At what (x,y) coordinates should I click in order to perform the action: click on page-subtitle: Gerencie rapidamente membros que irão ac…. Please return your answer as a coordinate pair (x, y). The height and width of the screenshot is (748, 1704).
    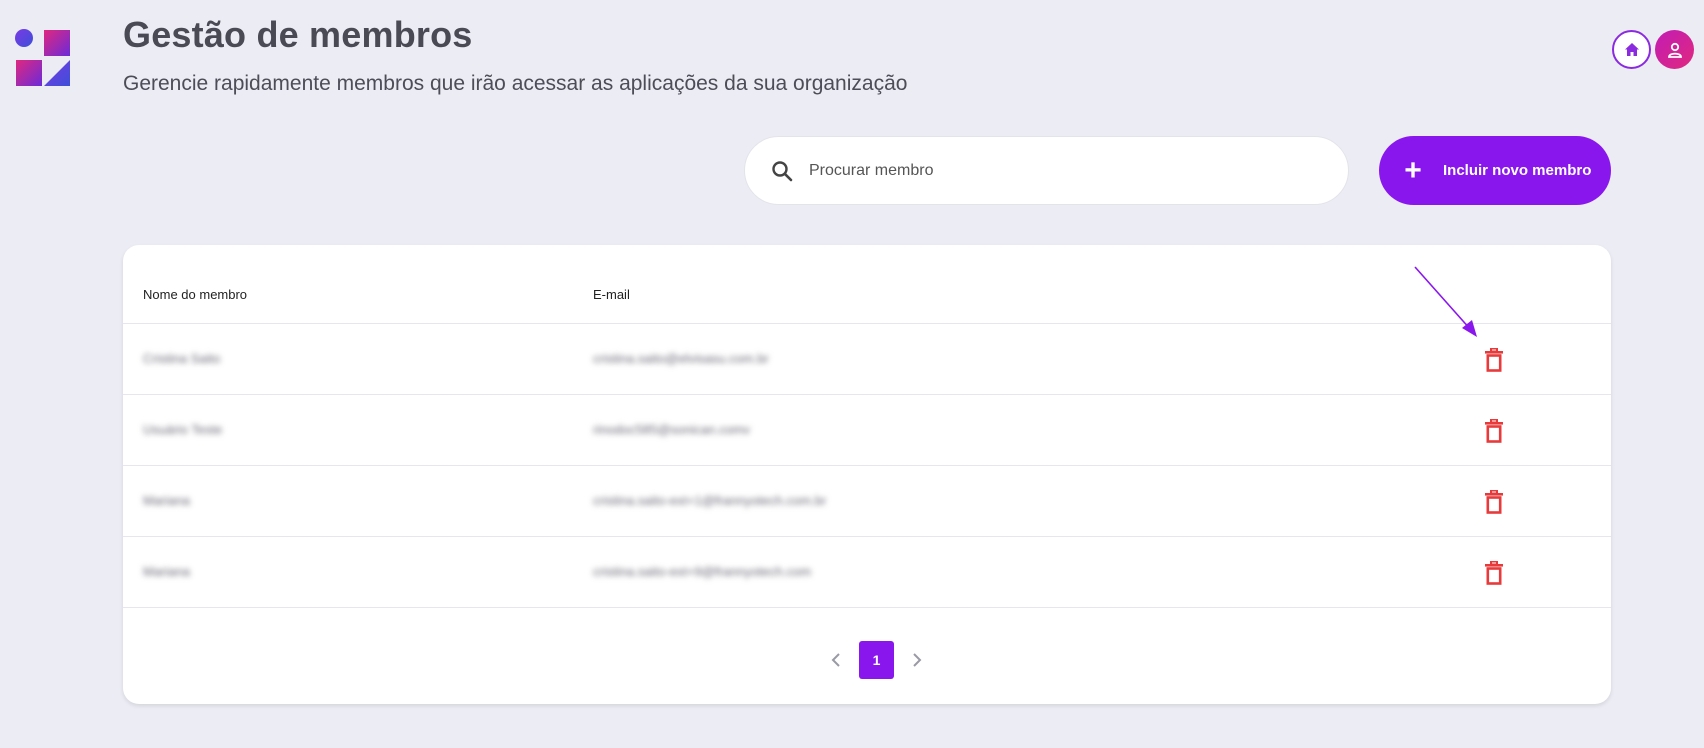
    Looking at the image, I should click on (515, 83).